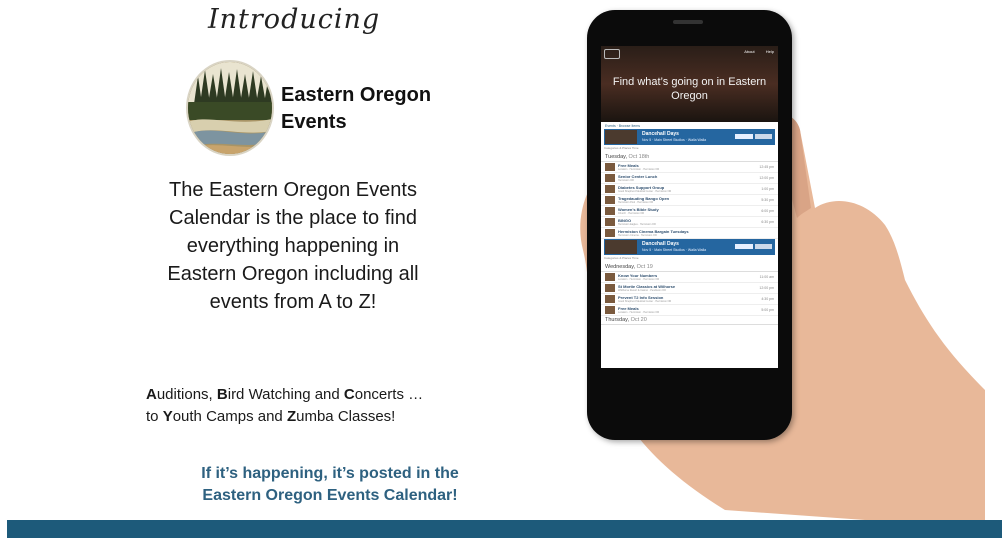 This screenshot has height=538, width=1002. I want to click on letter-c: C, so click(349, 394).